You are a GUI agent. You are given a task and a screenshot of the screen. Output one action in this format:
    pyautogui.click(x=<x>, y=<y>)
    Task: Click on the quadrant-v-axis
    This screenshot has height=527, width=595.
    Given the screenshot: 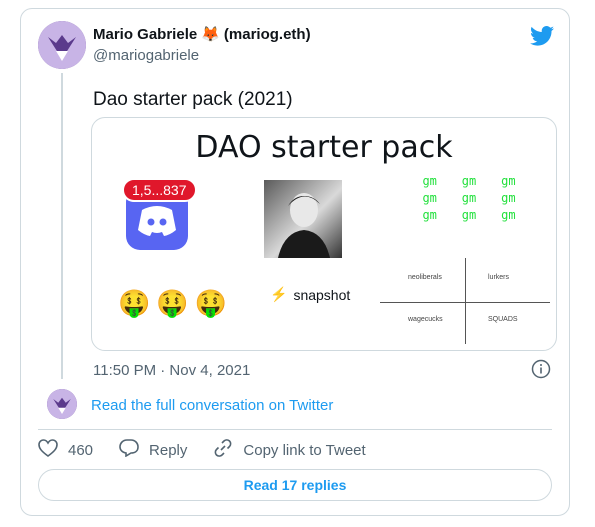 What is the action you would take?
    pyautogui.click(x=465, y=301)
    